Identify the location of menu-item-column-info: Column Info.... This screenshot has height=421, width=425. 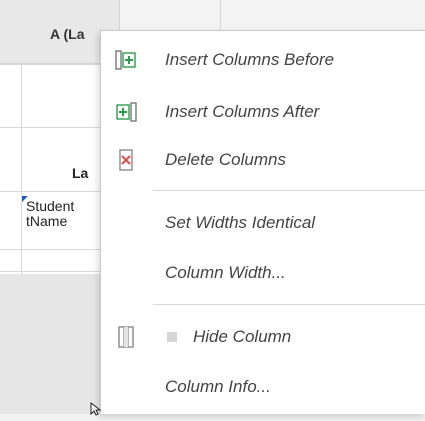
(263, 387).